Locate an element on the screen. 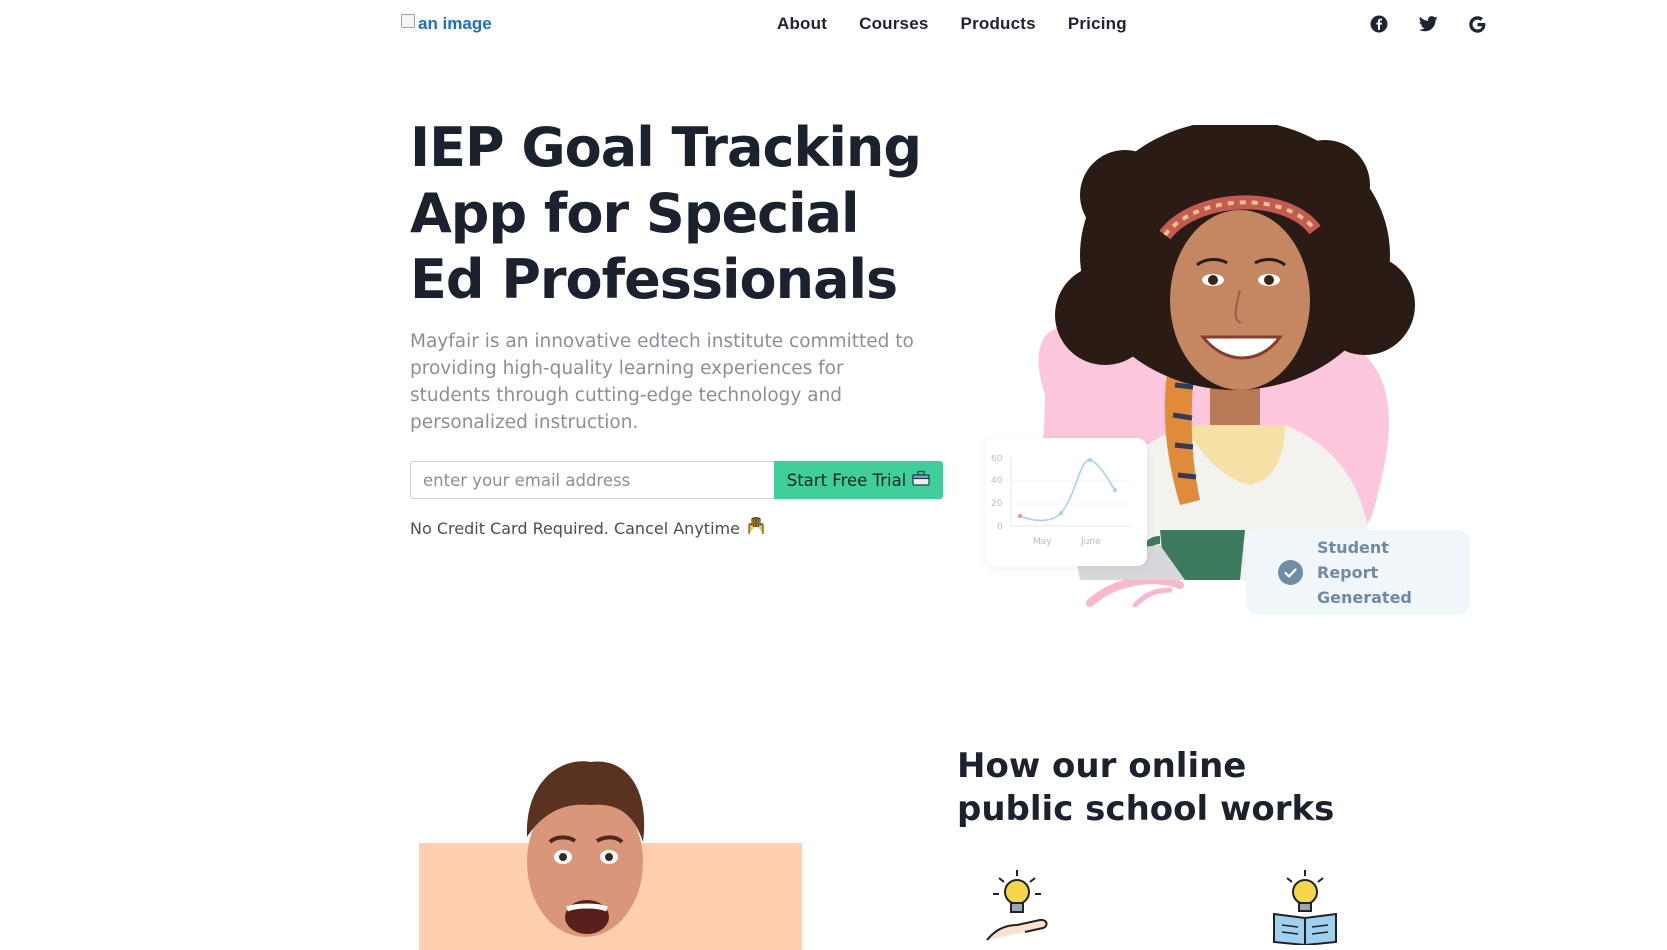 Image resolution: width=1667 pixels, height=950 pixels. start-free-trial-button: Start Free Trial is located at coordinates (858, 480).